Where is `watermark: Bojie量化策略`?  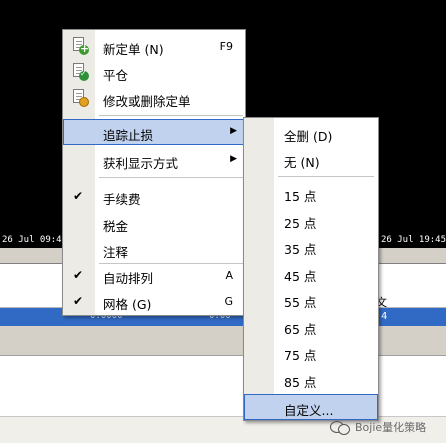
watermark: Bojie量化策略 is located at coordinates (378, 427).